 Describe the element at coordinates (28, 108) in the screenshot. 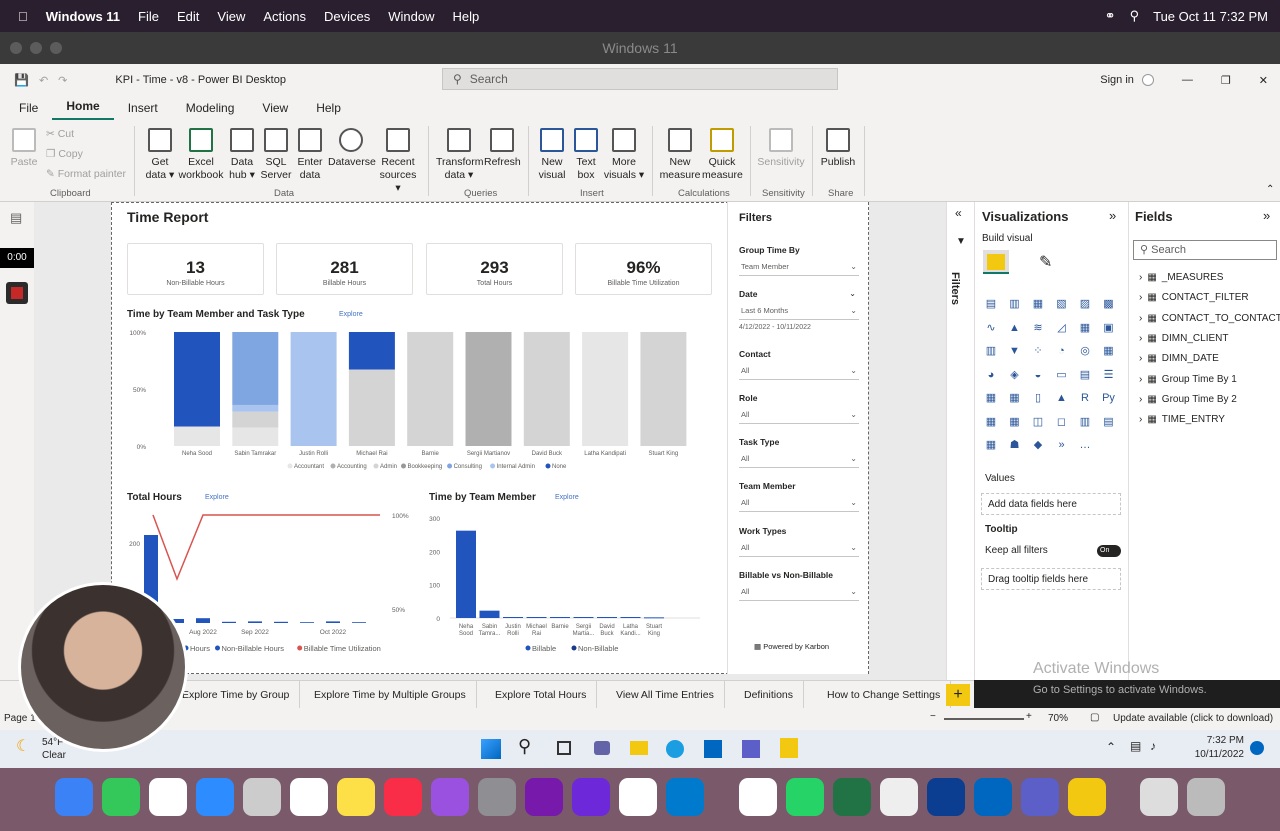

I see `tab-file: File` at that location.